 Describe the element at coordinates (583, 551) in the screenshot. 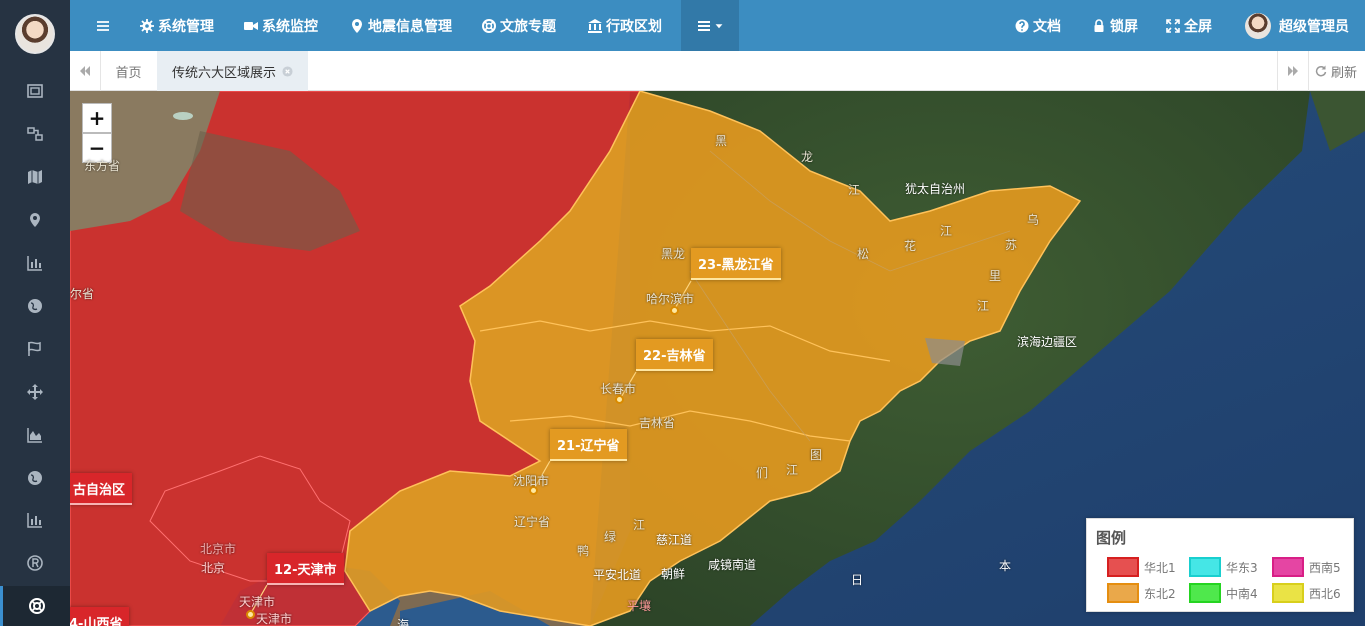

I see `river-label: 鸭` at that location.